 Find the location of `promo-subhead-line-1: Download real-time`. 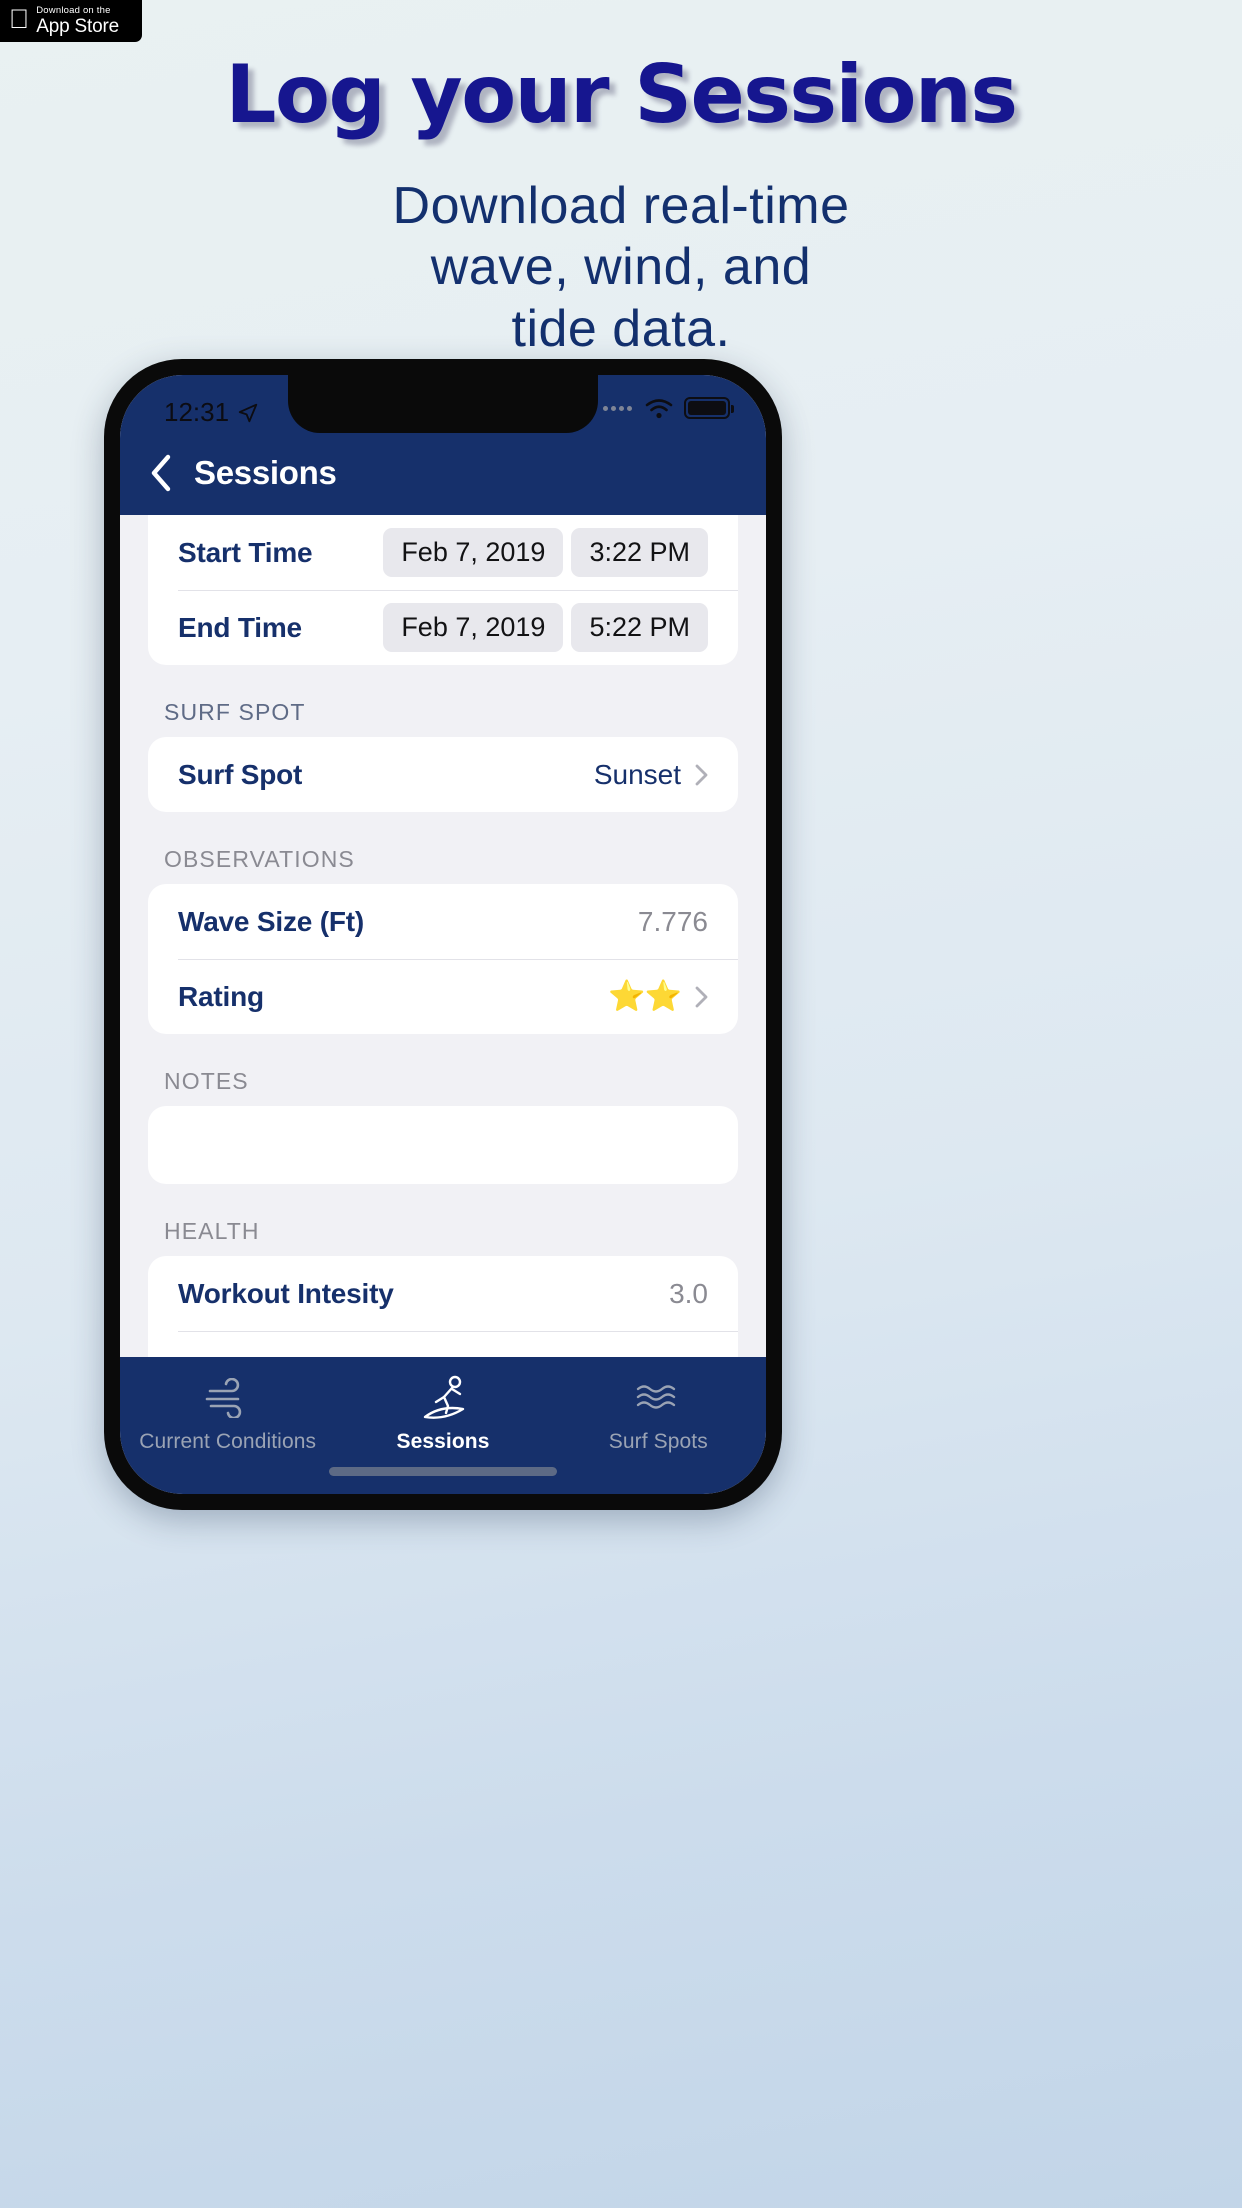

promo-subhead-line-1: Download real-time is located at coordinates (621, 206).